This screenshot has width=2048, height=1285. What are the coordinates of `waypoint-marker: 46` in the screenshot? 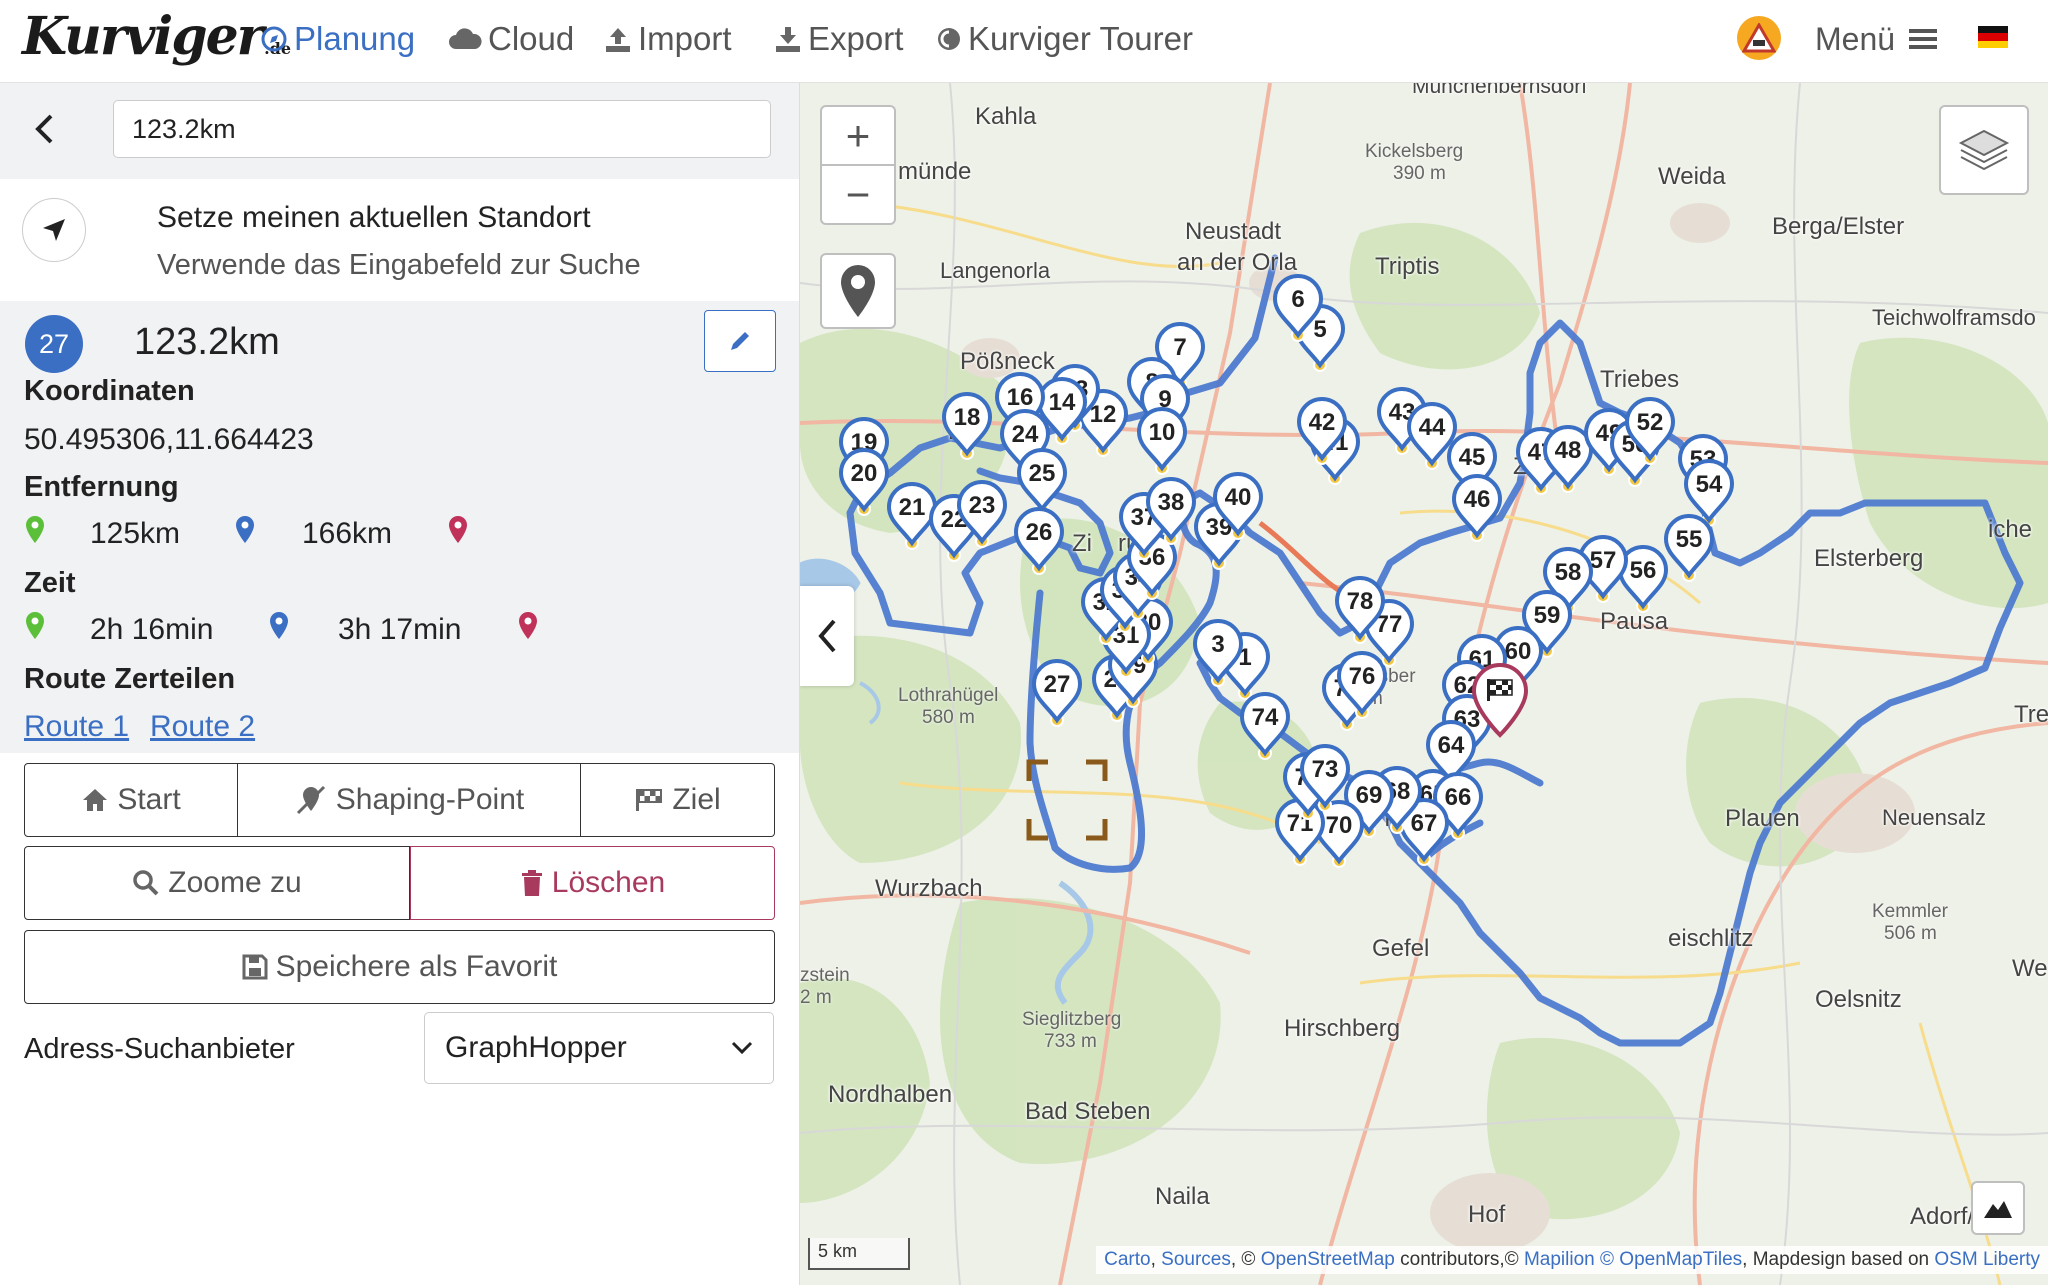 It's located at (1477, 508).